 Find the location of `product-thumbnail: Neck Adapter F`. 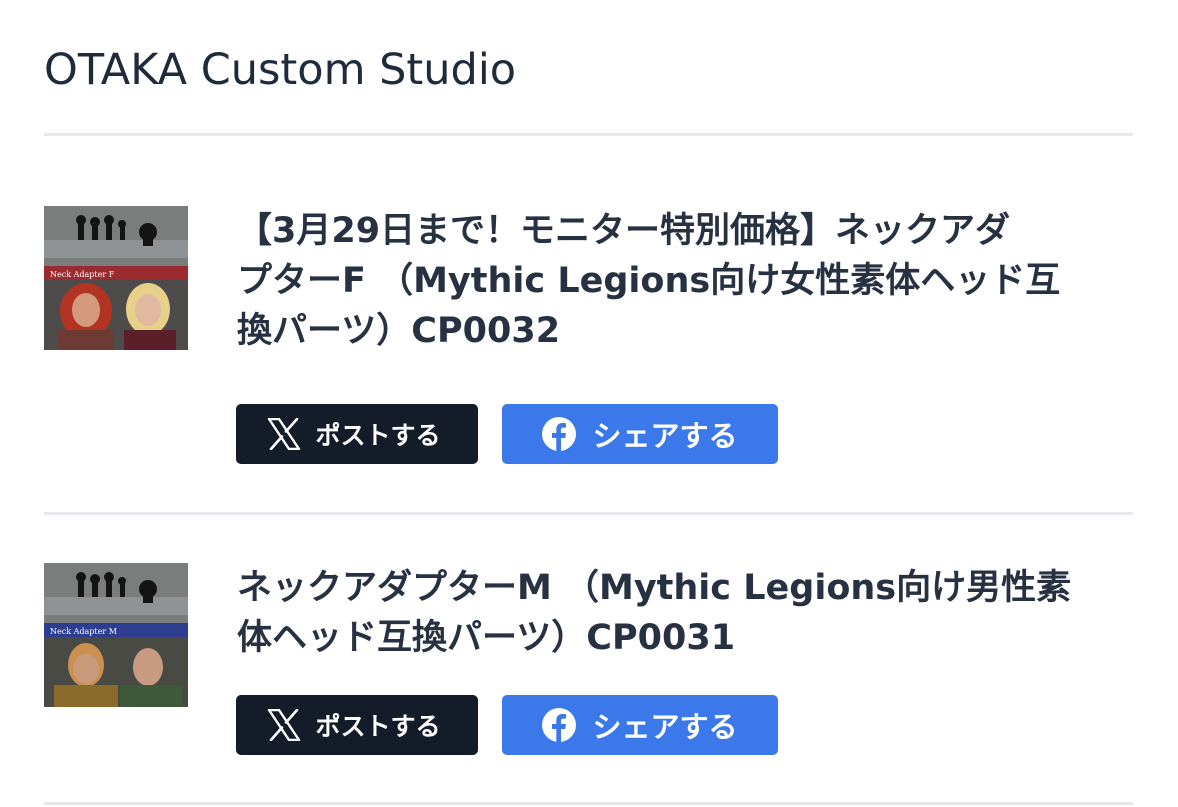

product-thumbnail: Neck Adapter F is located at coordinates (116, 278).